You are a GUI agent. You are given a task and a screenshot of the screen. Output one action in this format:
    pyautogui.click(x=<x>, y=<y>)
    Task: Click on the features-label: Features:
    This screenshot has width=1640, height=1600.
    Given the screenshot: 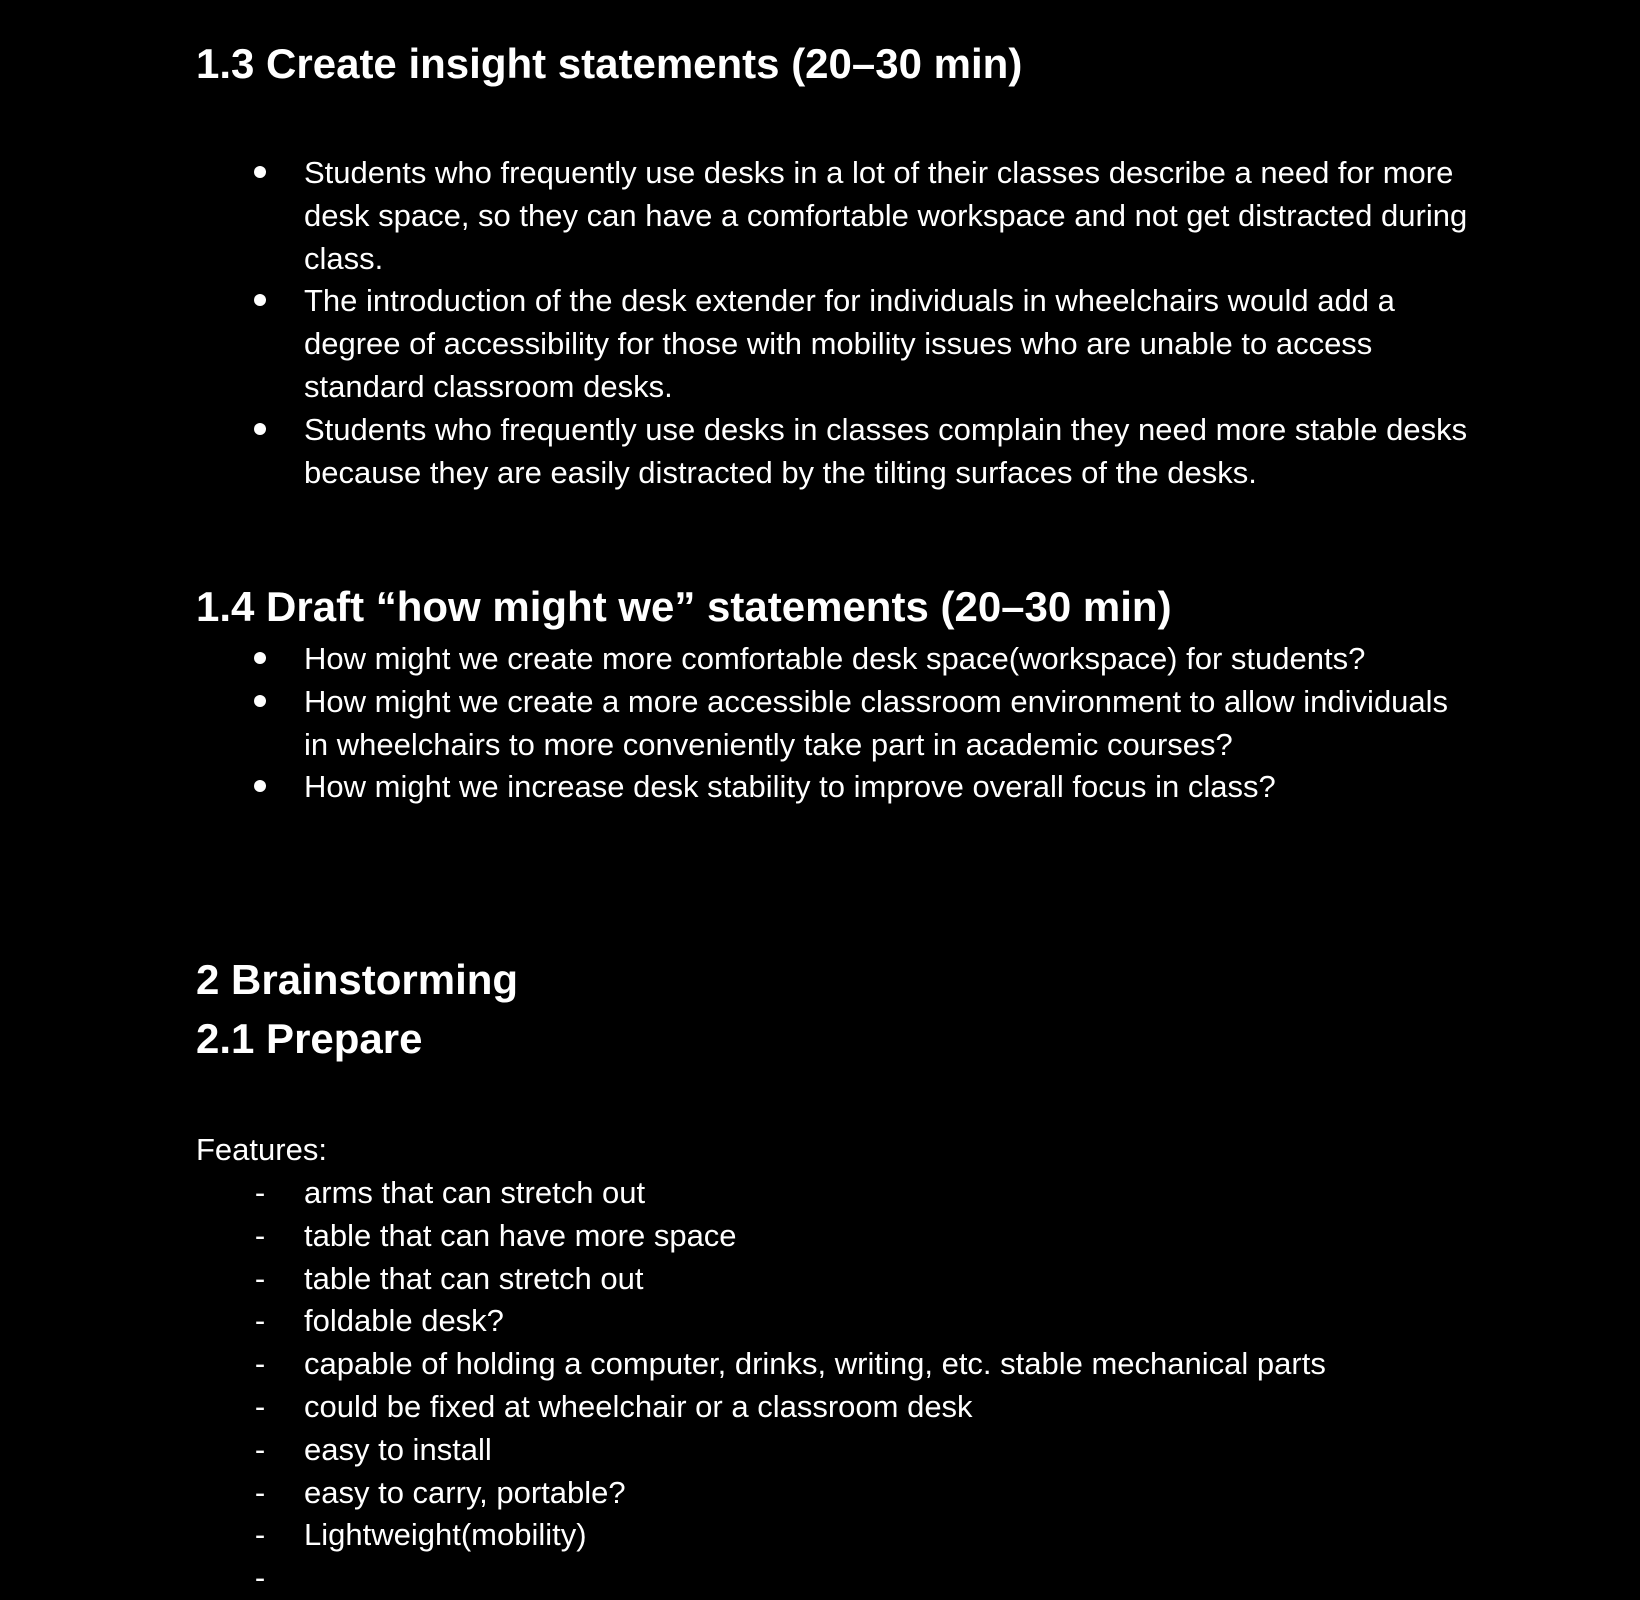 What is the action you would take?
    pyautogui.click(x=261, y=1149)
    